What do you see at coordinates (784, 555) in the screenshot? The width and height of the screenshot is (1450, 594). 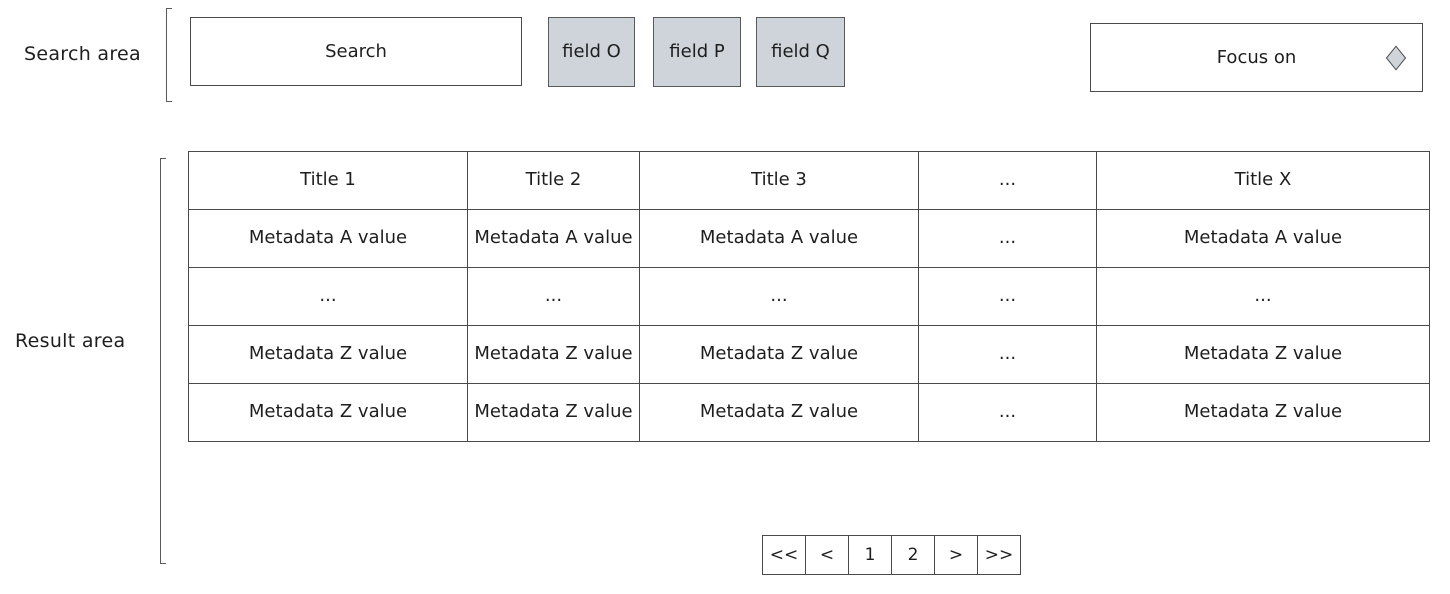 I see `first-page-button: <<` at bounding box center [784, 555].